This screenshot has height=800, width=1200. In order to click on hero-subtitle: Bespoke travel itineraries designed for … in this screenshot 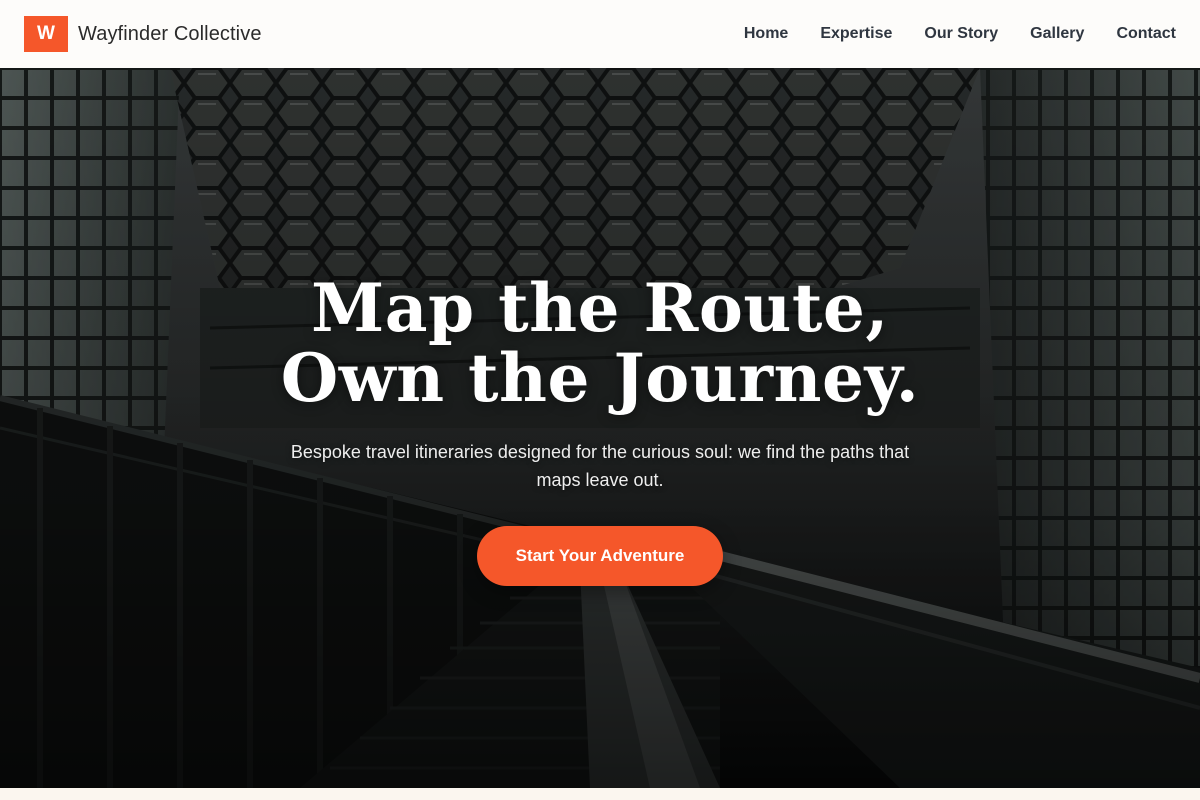, I will do `click(600, 466)`.